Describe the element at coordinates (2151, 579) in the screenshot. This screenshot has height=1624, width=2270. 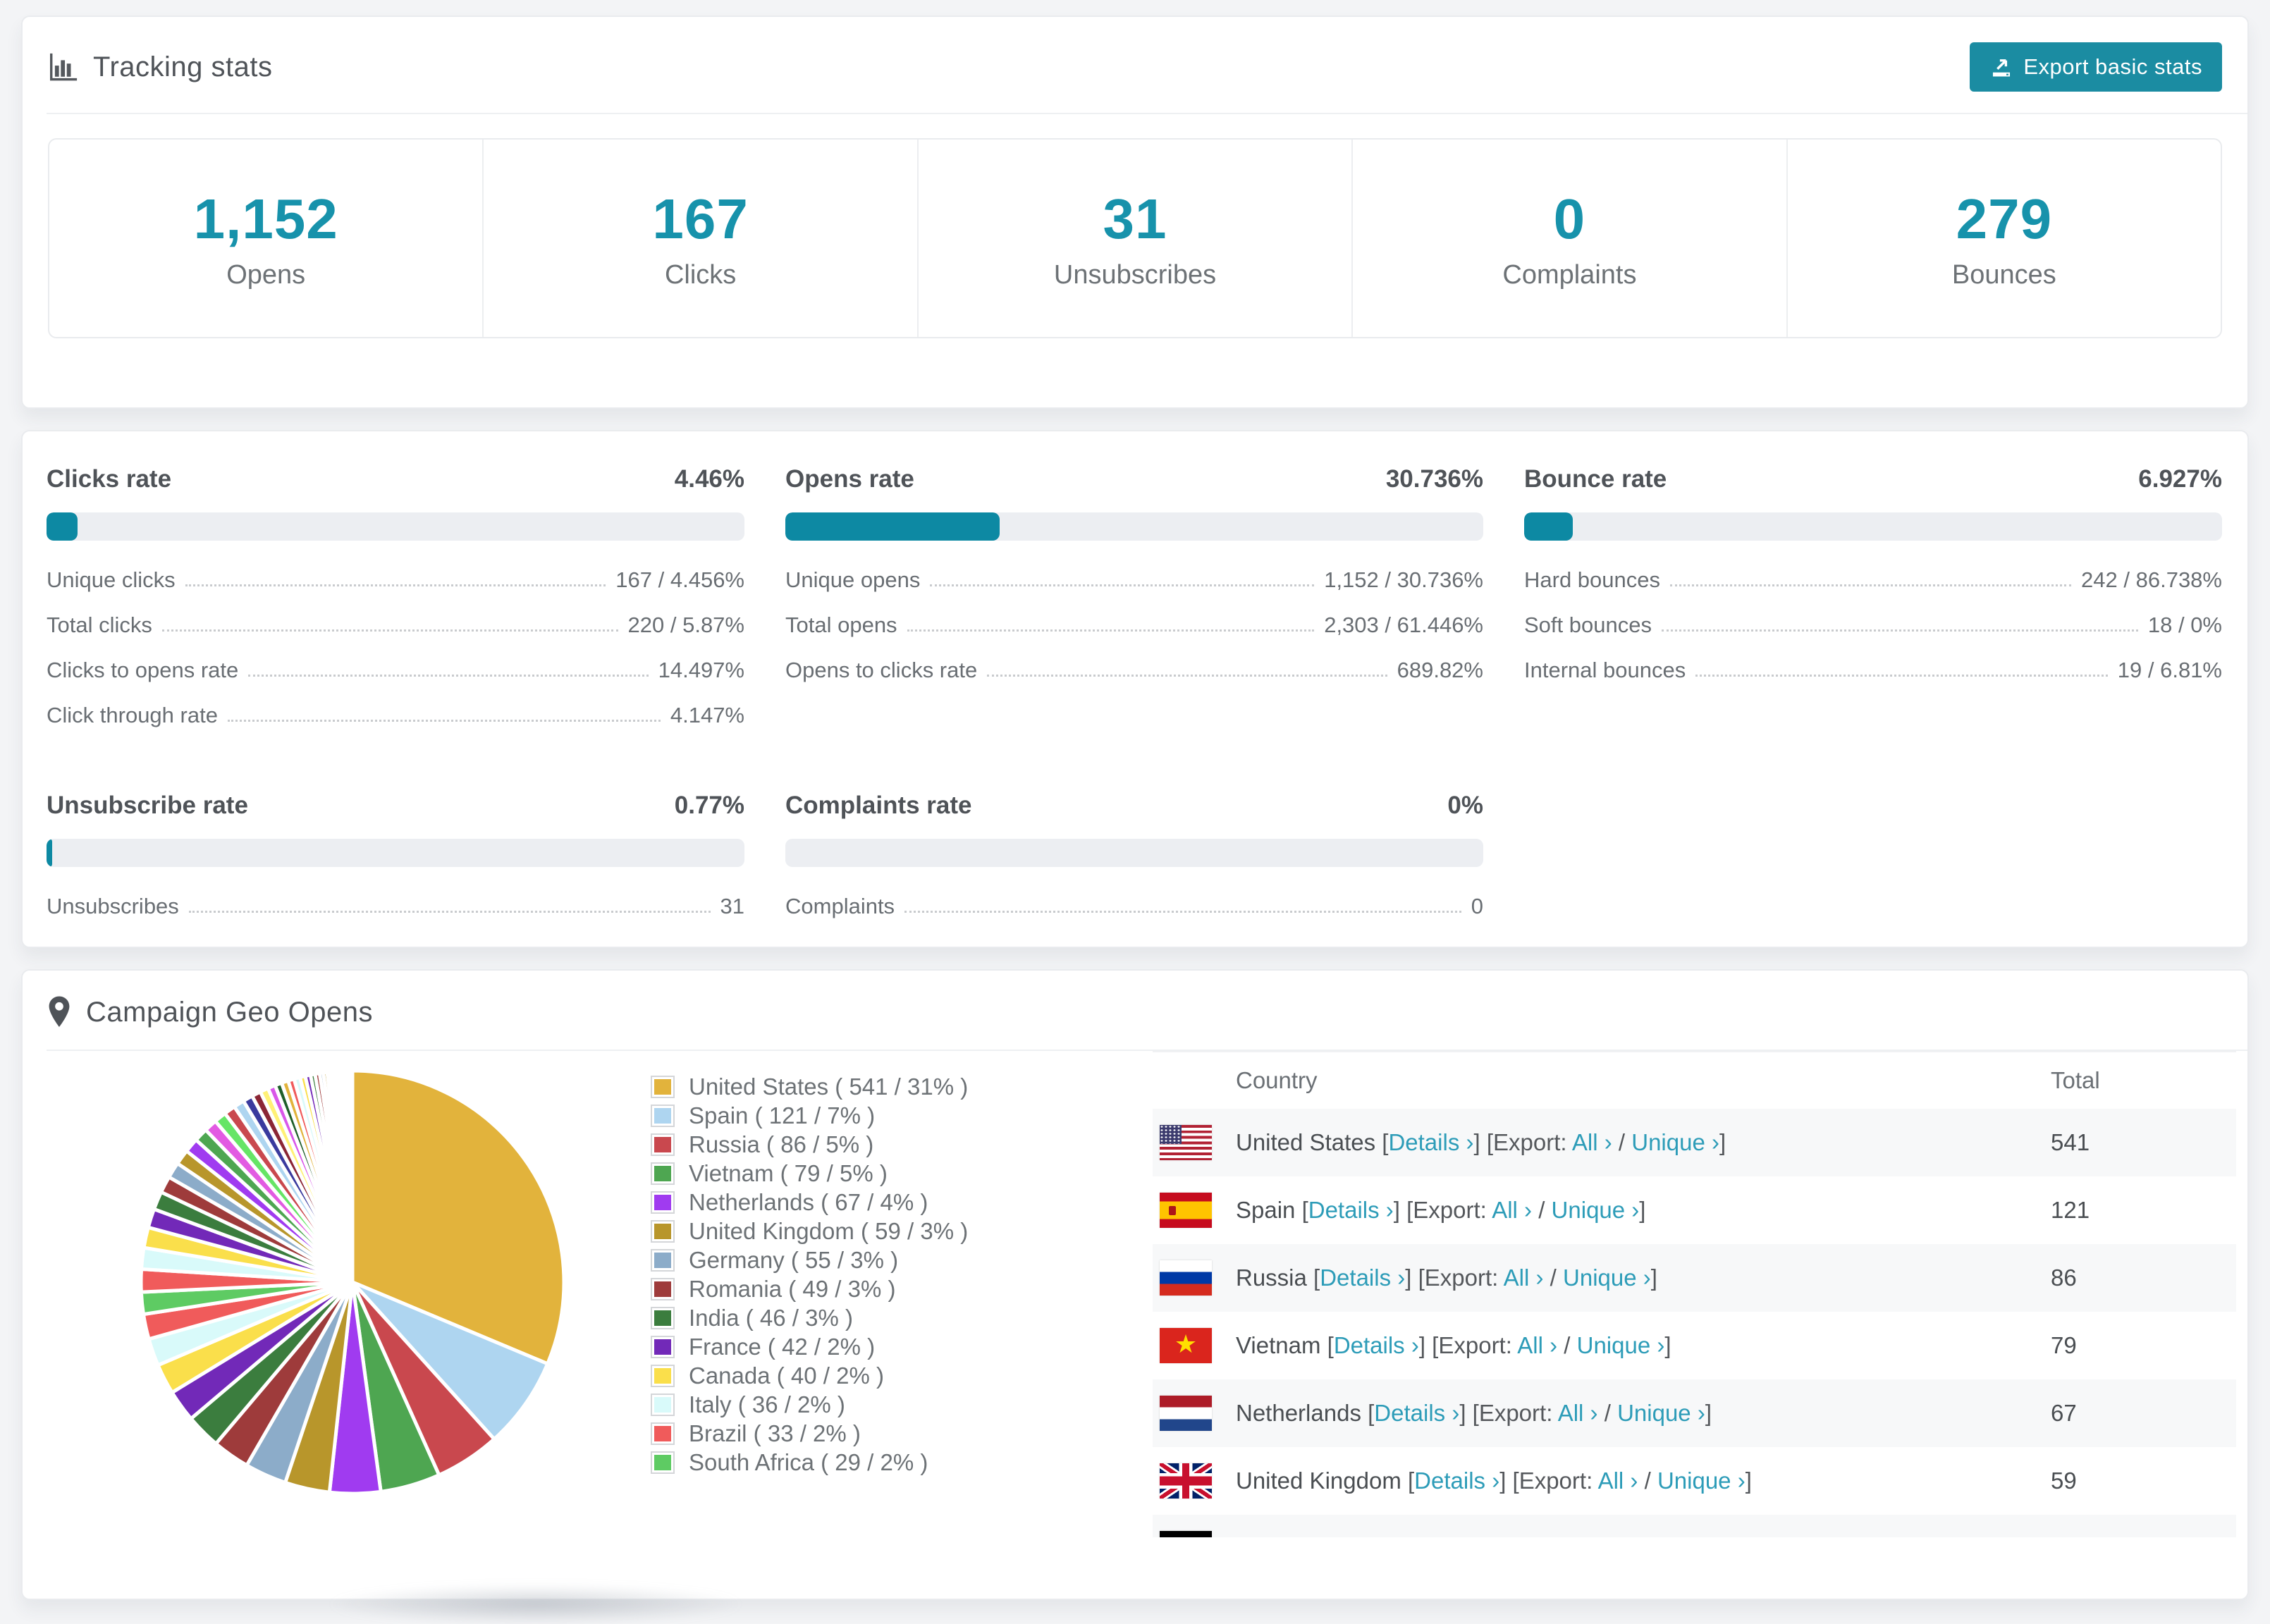
I see `rate-row-value: 242 / 86.738%` at that location.